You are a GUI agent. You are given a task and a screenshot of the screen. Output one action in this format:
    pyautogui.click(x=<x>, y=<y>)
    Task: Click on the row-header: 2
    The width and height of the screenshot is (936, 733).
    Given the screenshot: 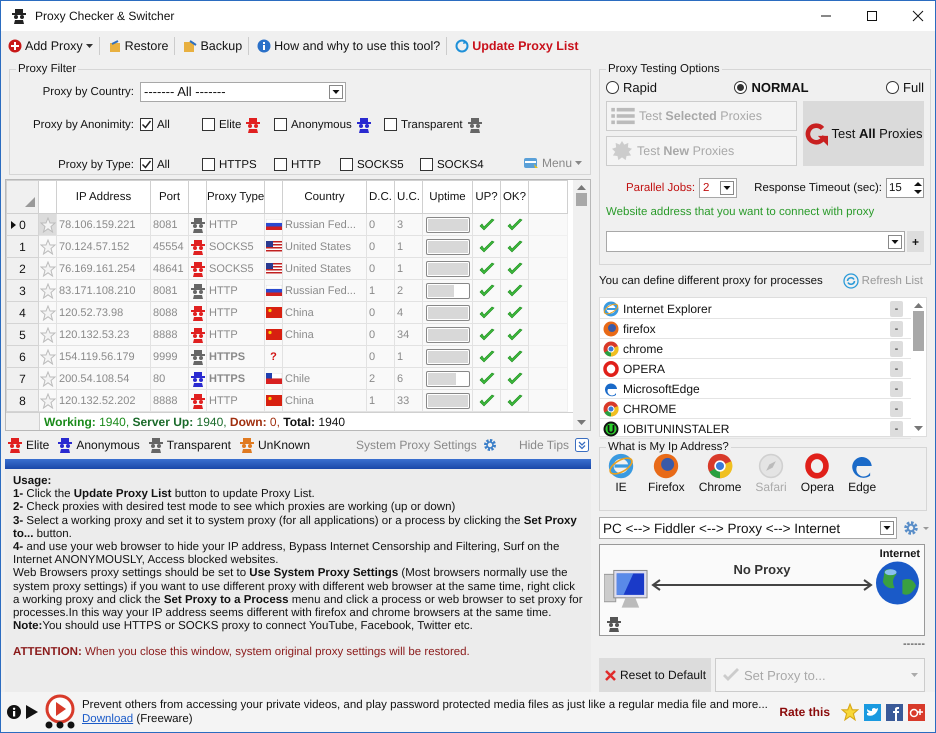 What is the action you would take?
    pyautogui.click(x=22, y=269)
    